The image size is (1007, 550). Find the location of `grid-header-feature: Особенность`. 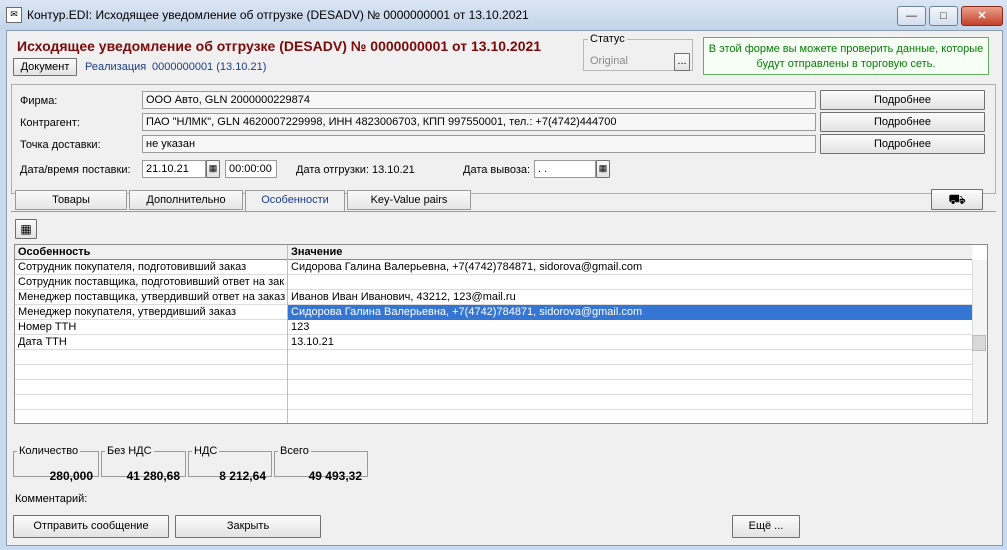

grid-header-feature: Особенность is located at coordinates (151, 252).